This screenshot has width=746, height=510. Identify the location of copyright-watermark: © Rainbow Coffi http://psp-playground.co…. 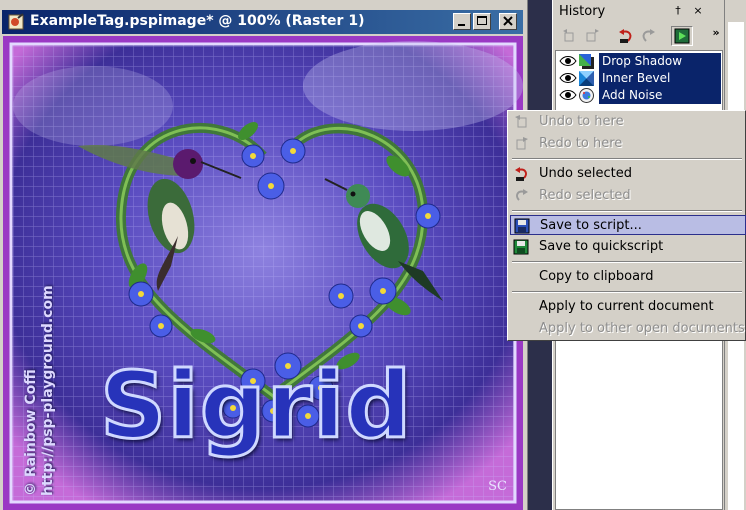
(39, 390).